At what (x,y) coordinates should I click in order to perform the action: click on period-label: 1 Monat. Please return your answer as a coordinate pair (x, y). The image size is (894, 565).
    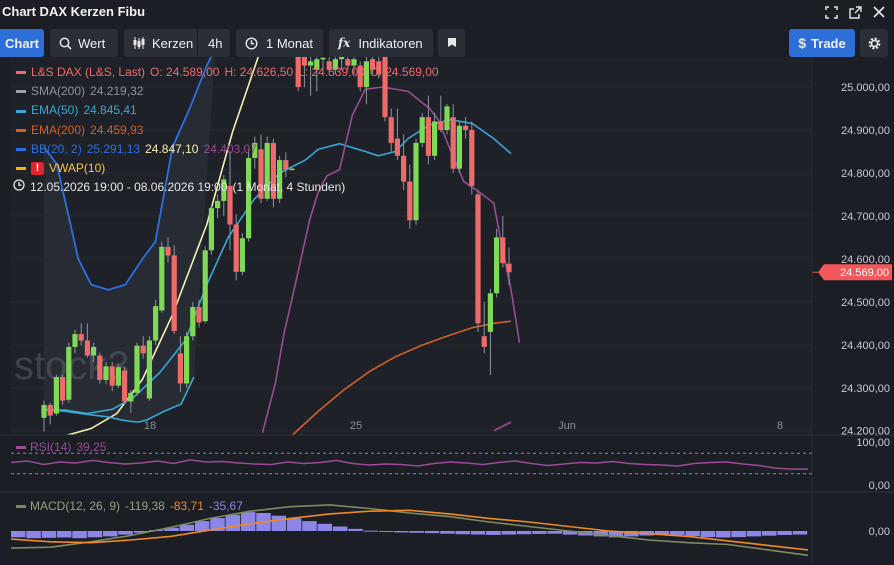
    Looking at the image, I should click on (289, 43).